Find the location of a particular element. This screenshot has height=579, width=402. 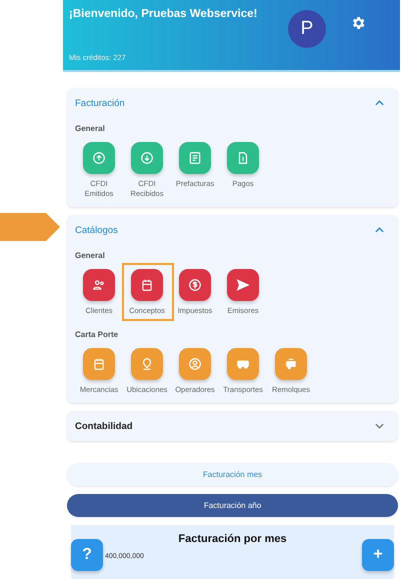

person-icon is located at coordinates (195, 364).